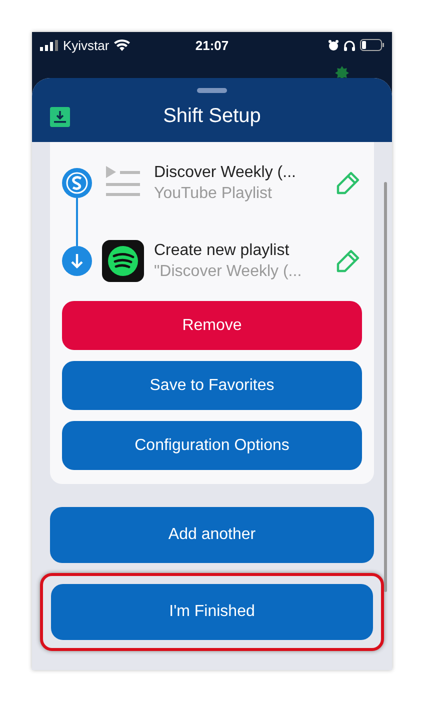  What do you see at coordinates (212, 535) in the screenshot?
I see `add-button: Add another` at bounding box center [212, 535].